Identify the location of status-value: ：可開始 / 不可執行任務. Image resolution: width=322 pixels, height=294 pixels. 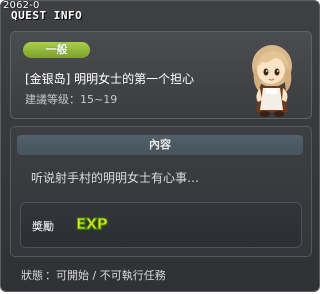
(105, 275).